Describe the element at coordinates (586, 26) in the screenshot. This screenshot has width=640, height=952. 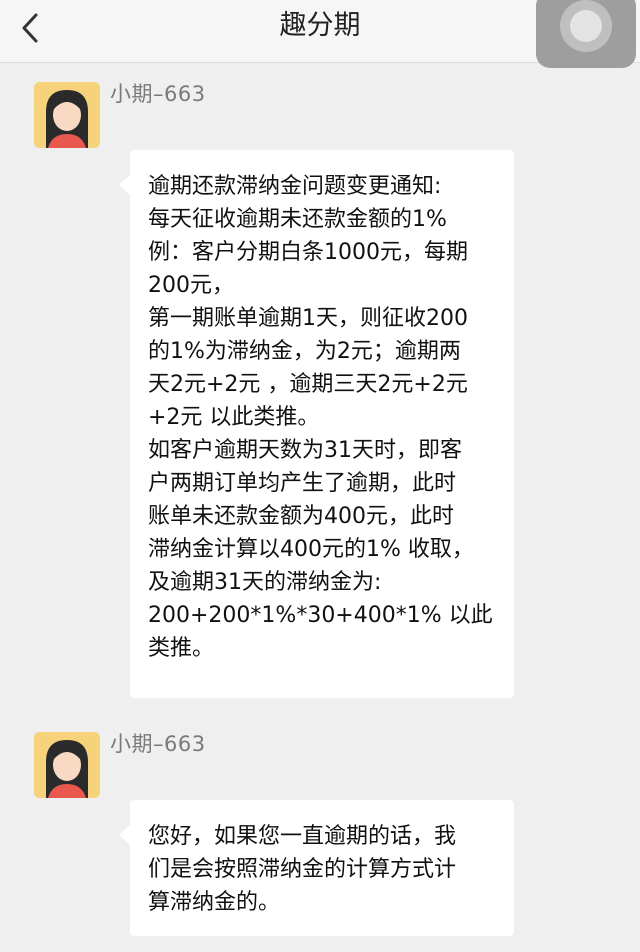
I see `assistive-touch-icon` at that location.